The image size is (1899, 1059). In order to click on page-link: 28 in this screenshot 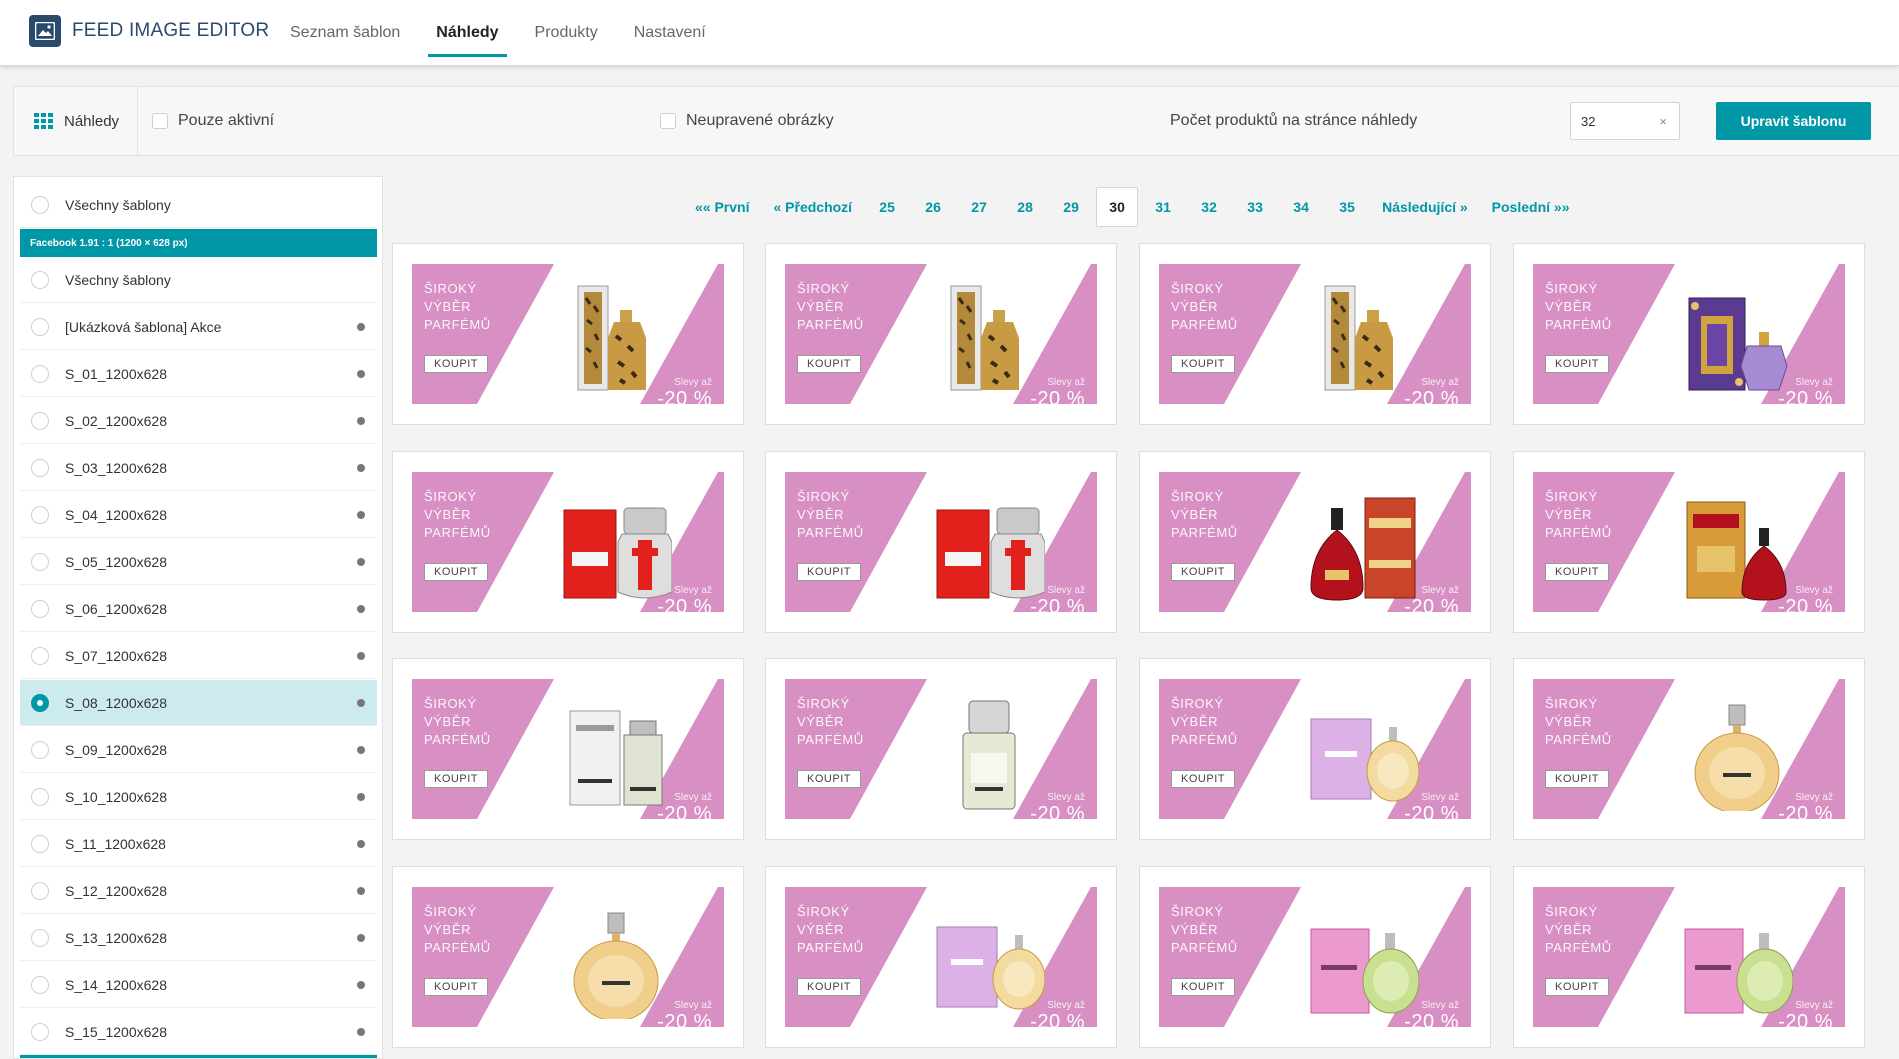, I will do `click(1025, 207)`.